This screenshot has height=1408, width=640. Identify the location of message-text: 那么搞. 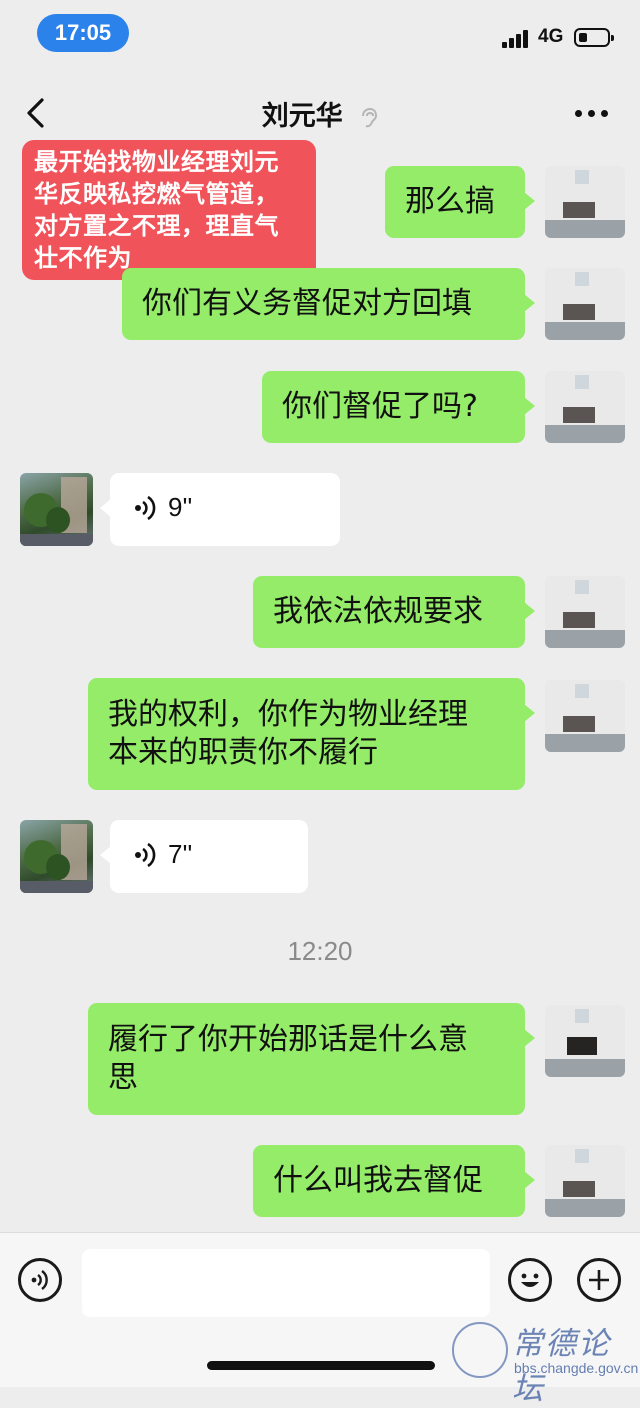
(450, 201).